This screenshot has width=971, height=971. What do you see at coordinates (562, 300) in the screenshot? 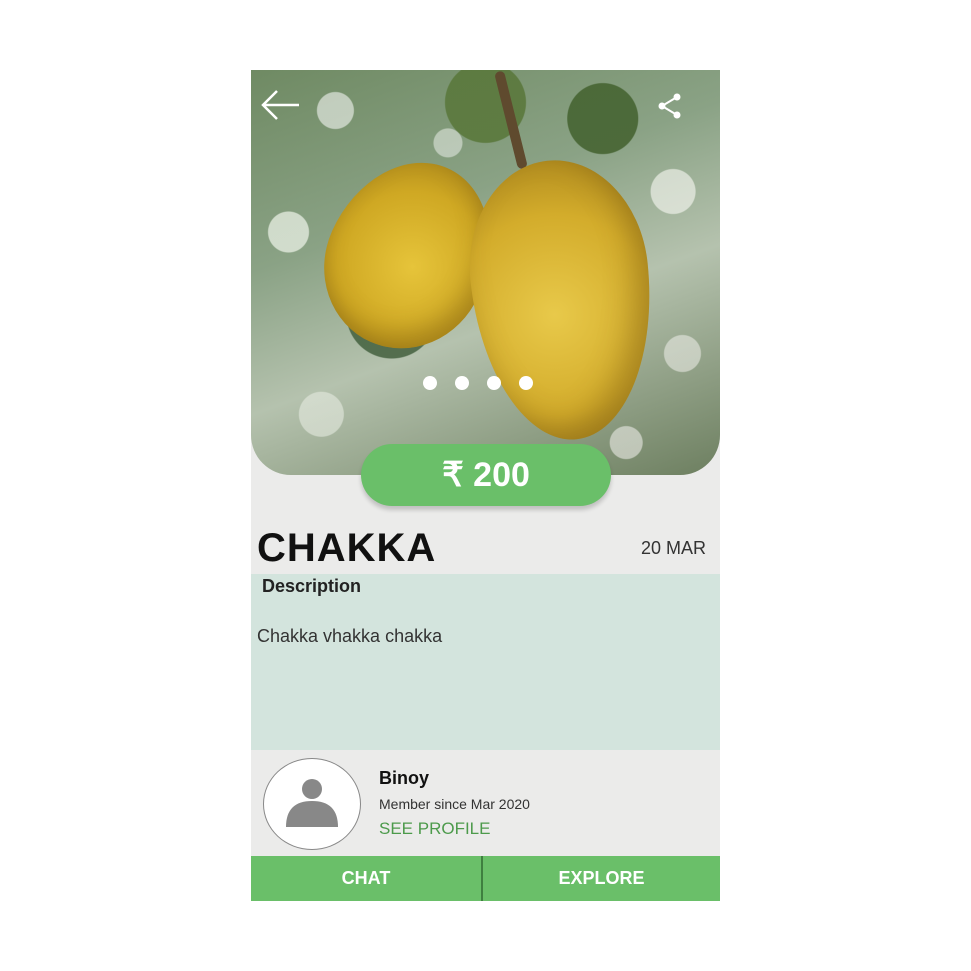
I see `jackfruit-image-right` at bounding box center [562, 300].